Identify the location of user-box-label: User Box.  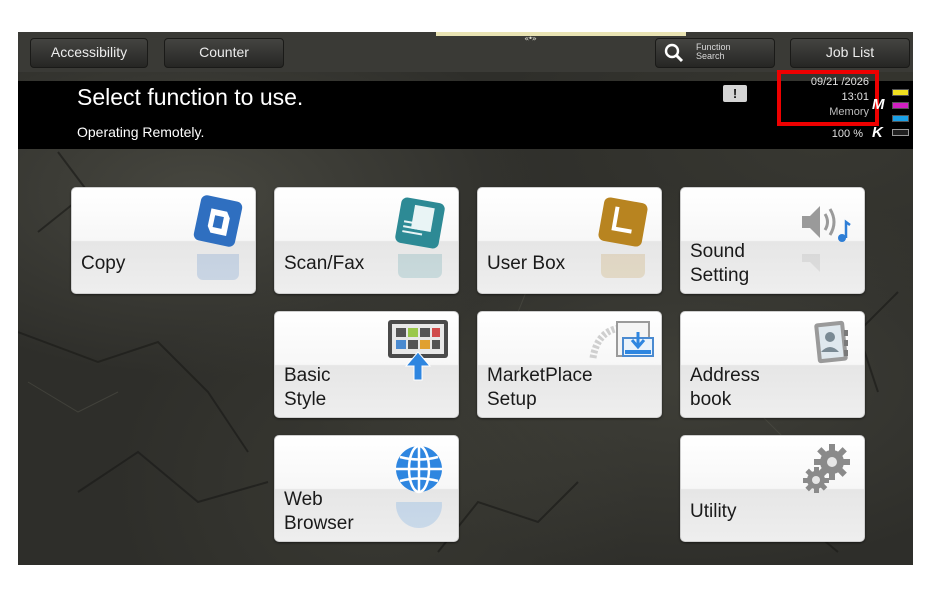
(526, 263).